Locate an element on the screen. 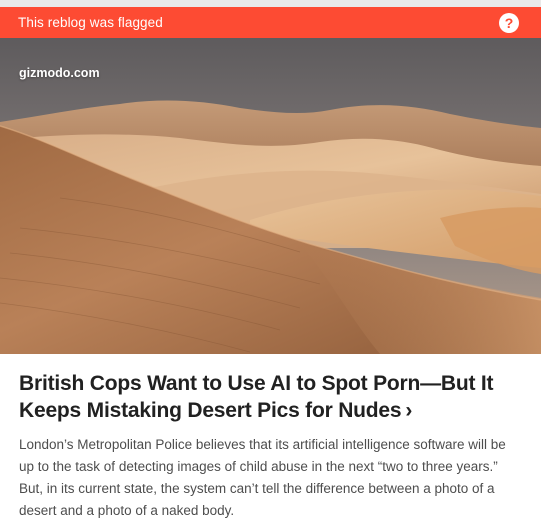 The height and width of the screenshot is (522, 541). chevron-right-icon: › is located at coordinates (409, 410).